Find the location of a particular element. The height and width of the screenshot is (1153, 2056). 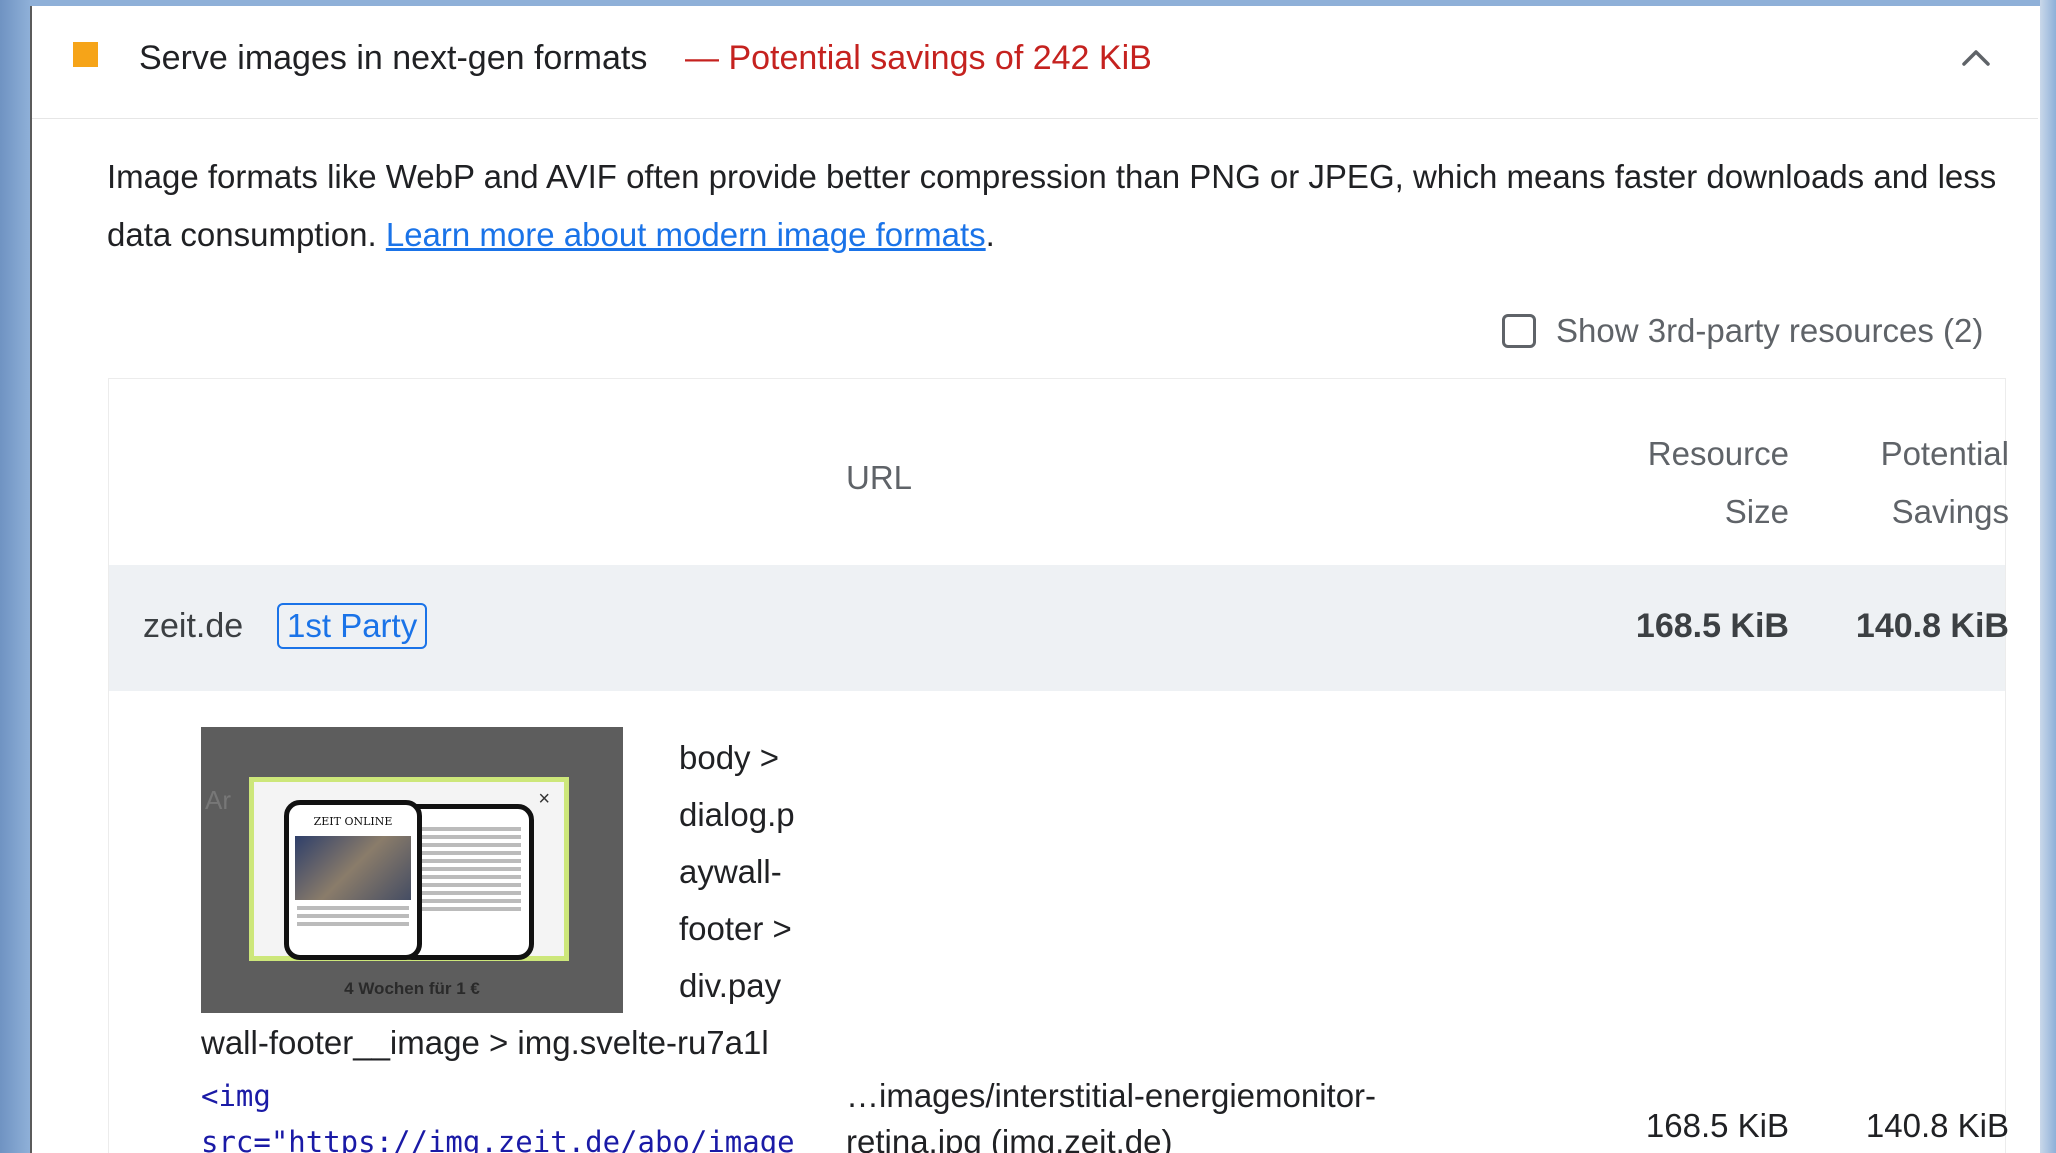

snippet-line-2: src="https://img.zeit.de/abo/image is located at coordinates (498, 1139).